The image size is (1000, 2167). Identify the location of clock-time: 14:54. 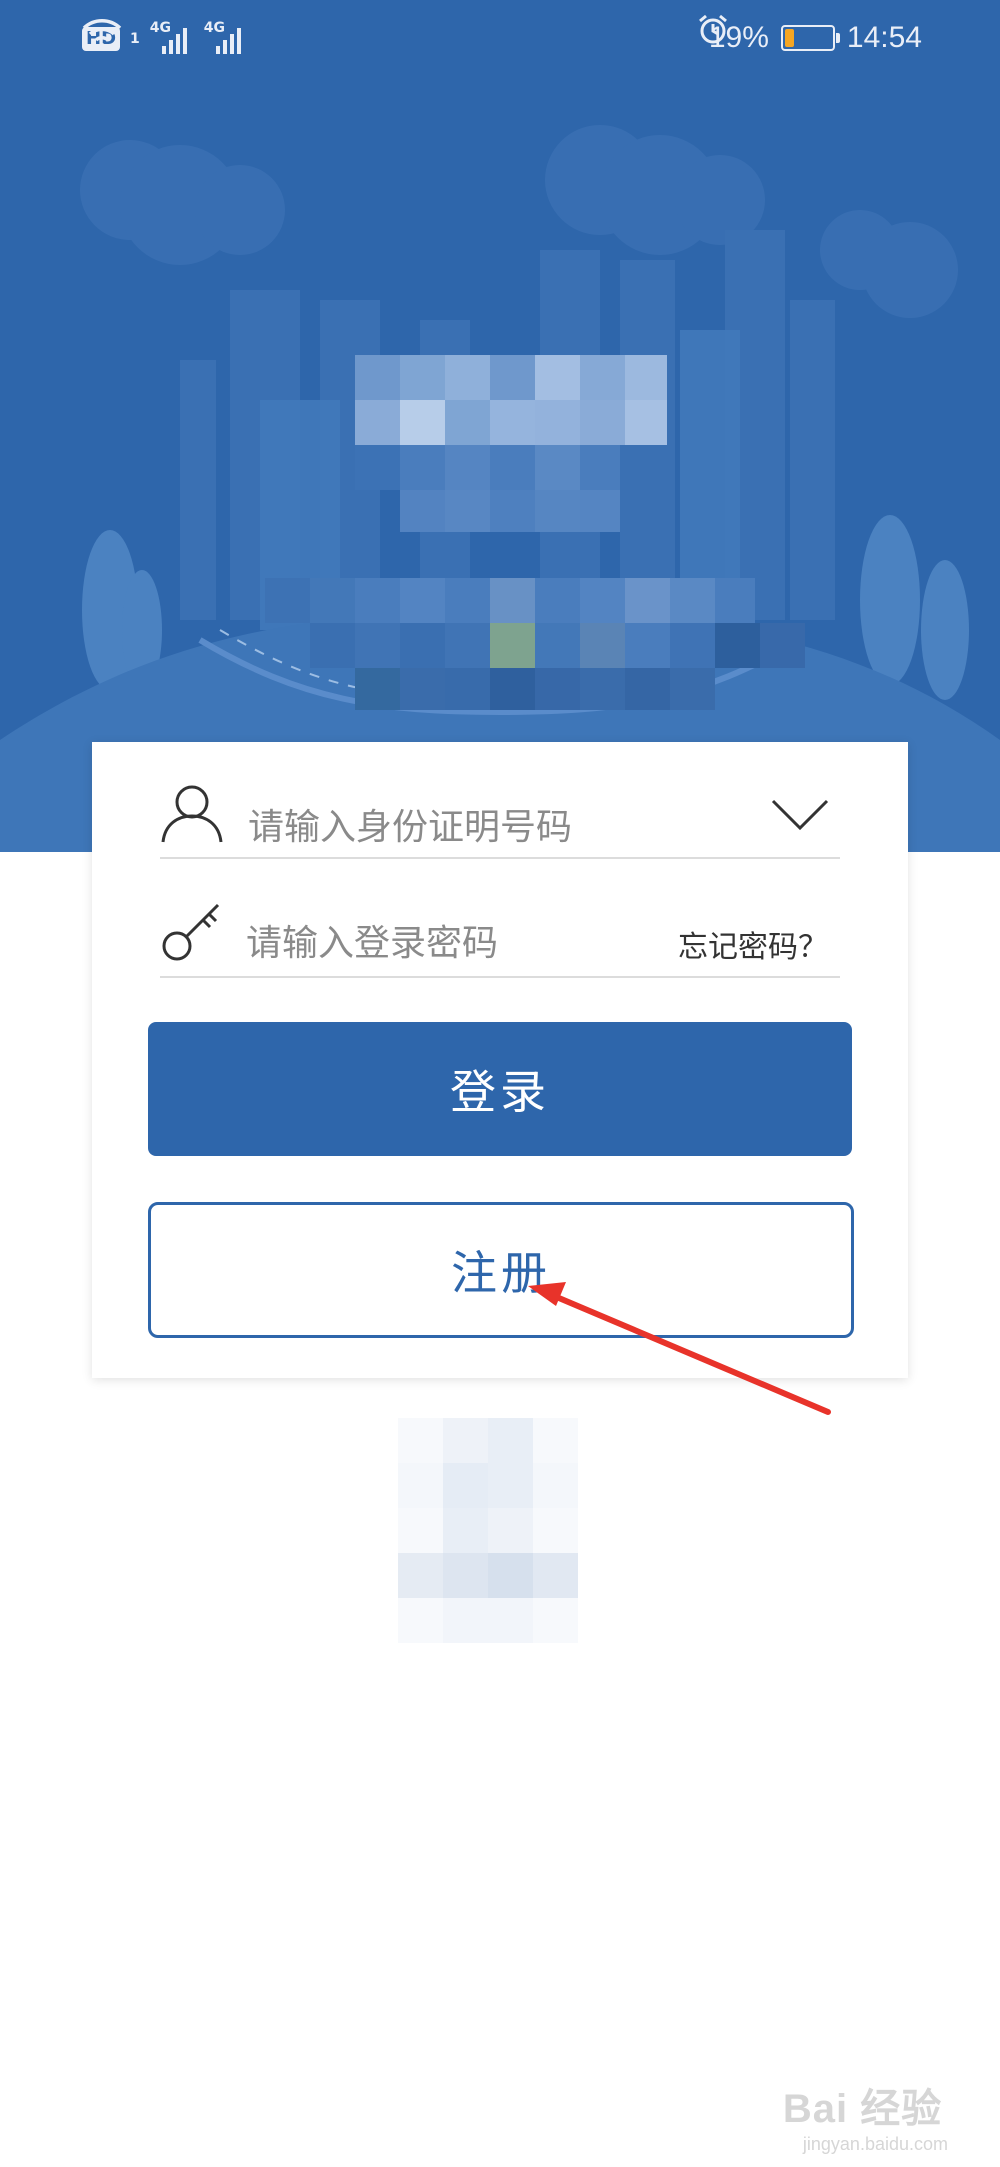
(884, 37).